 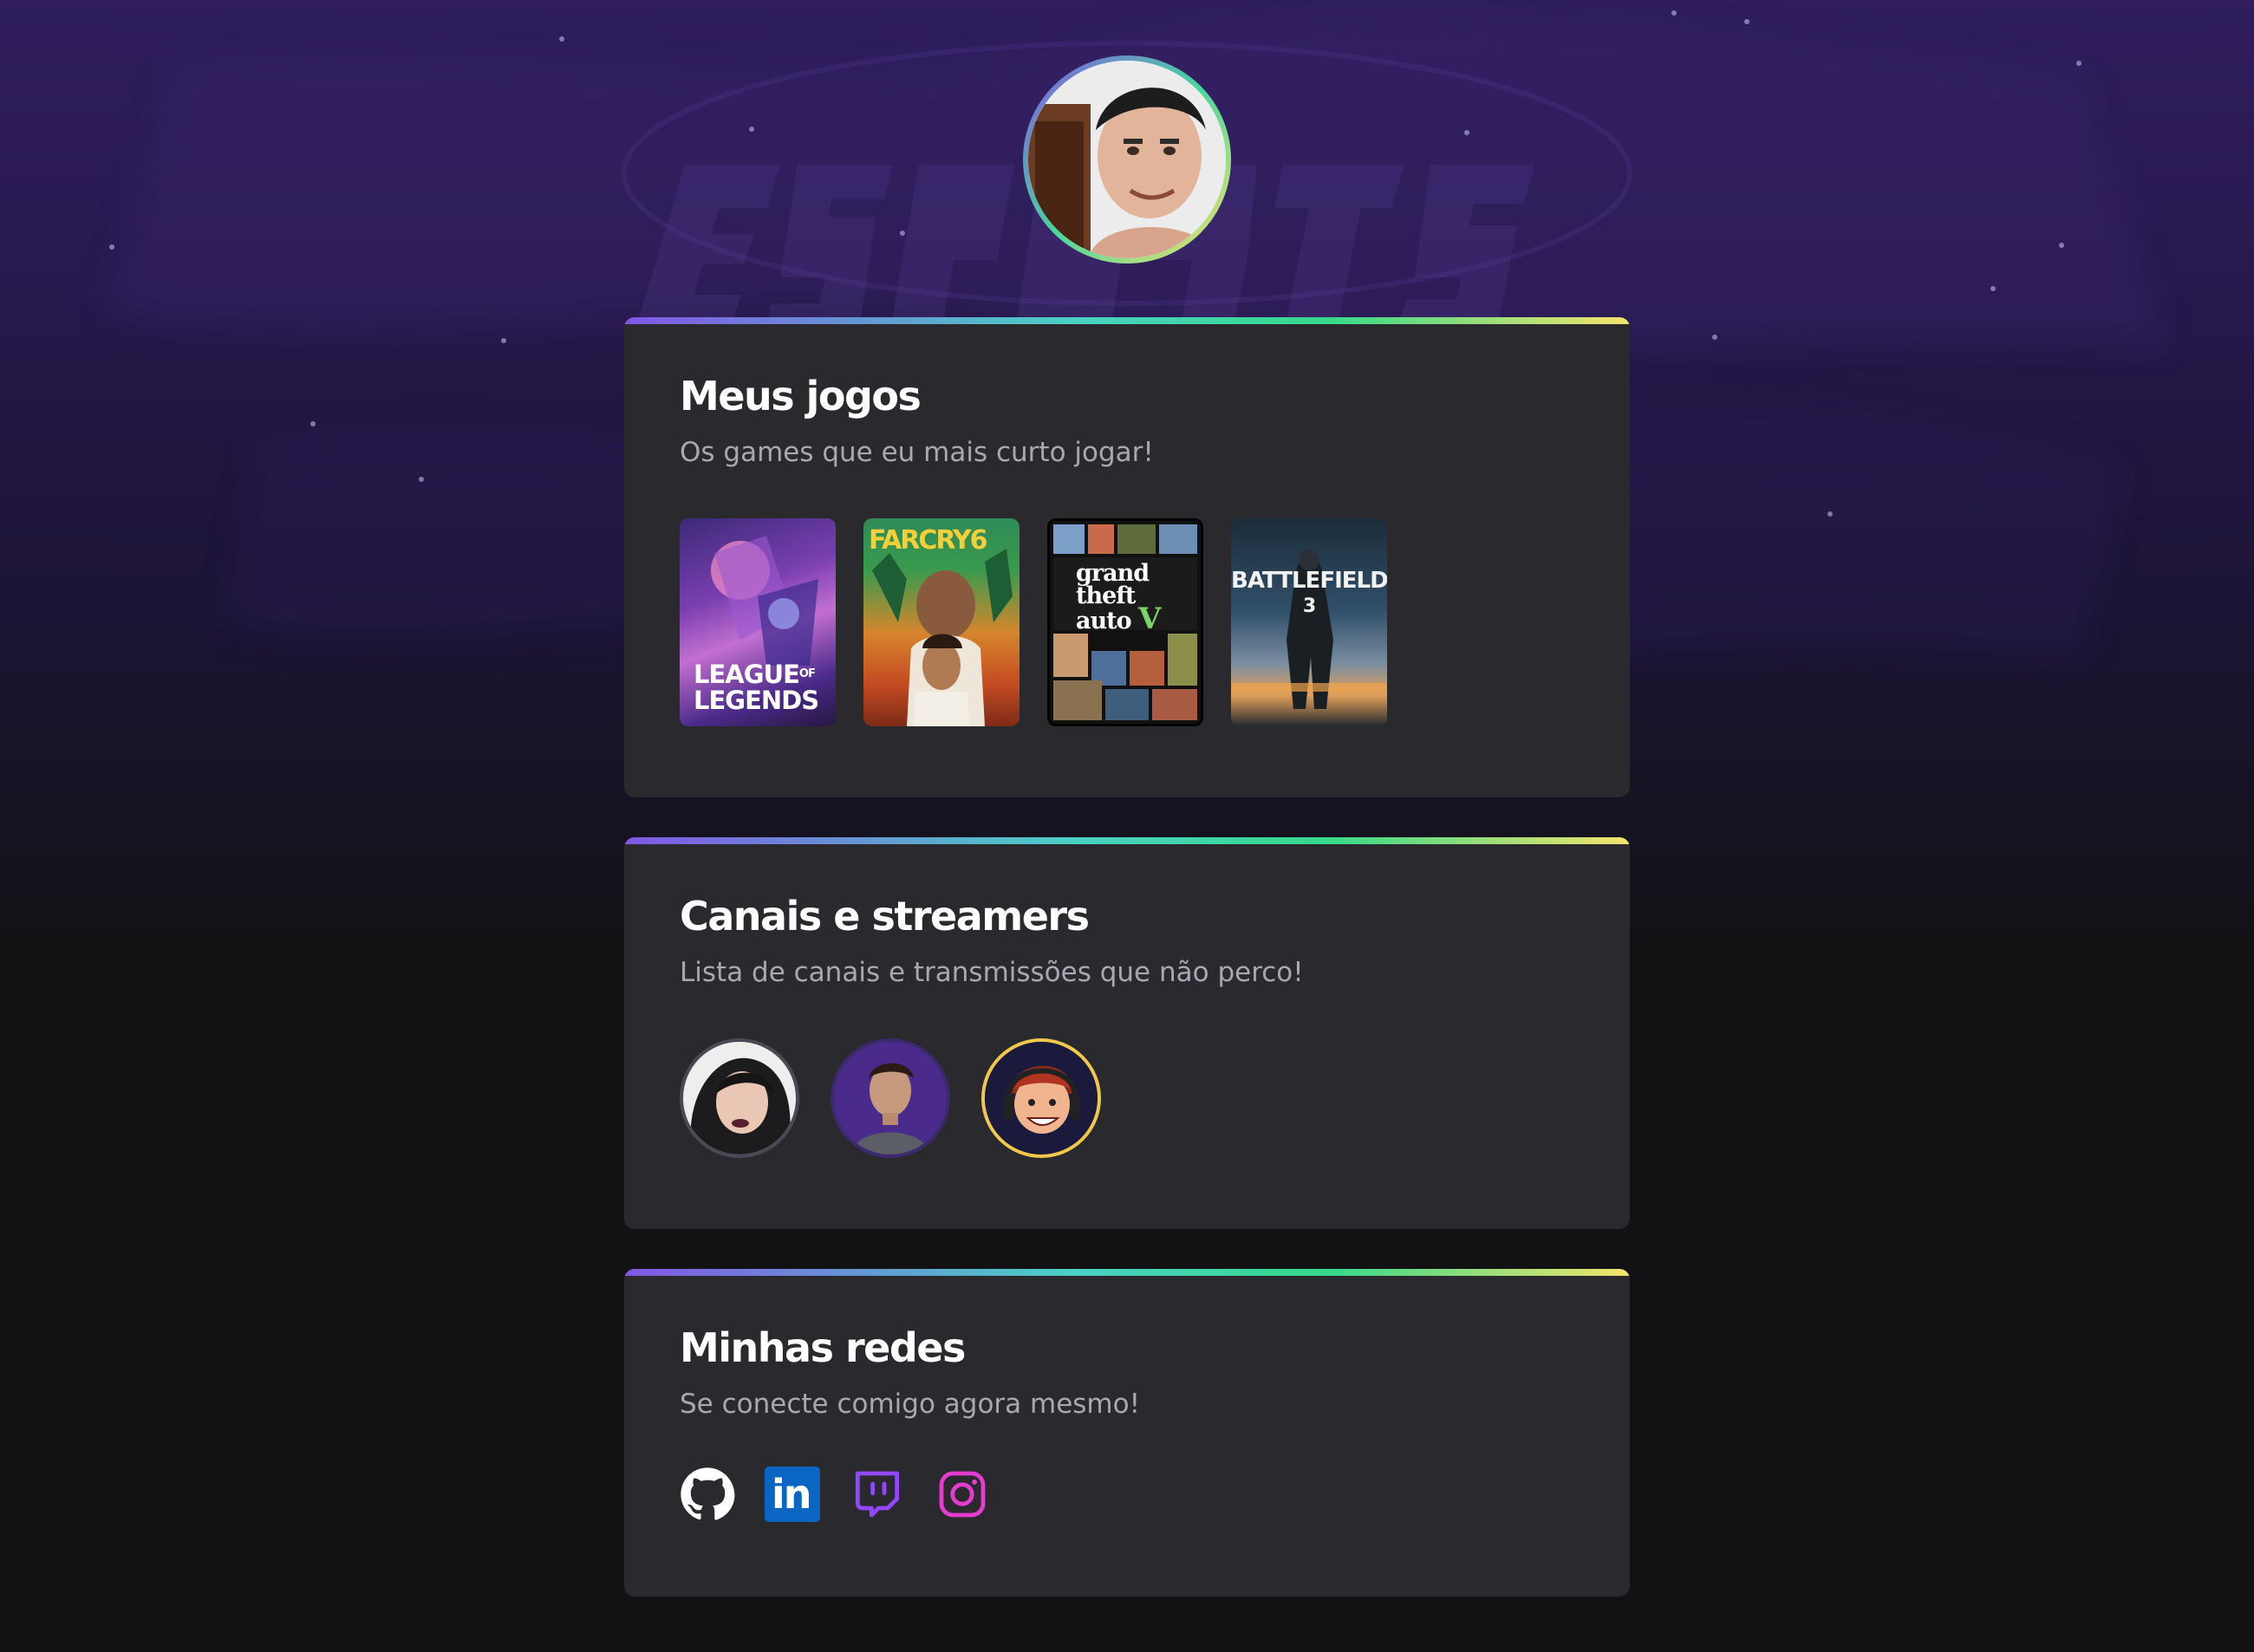 I want to click on streamers-list, so click(x=891, y=1098).